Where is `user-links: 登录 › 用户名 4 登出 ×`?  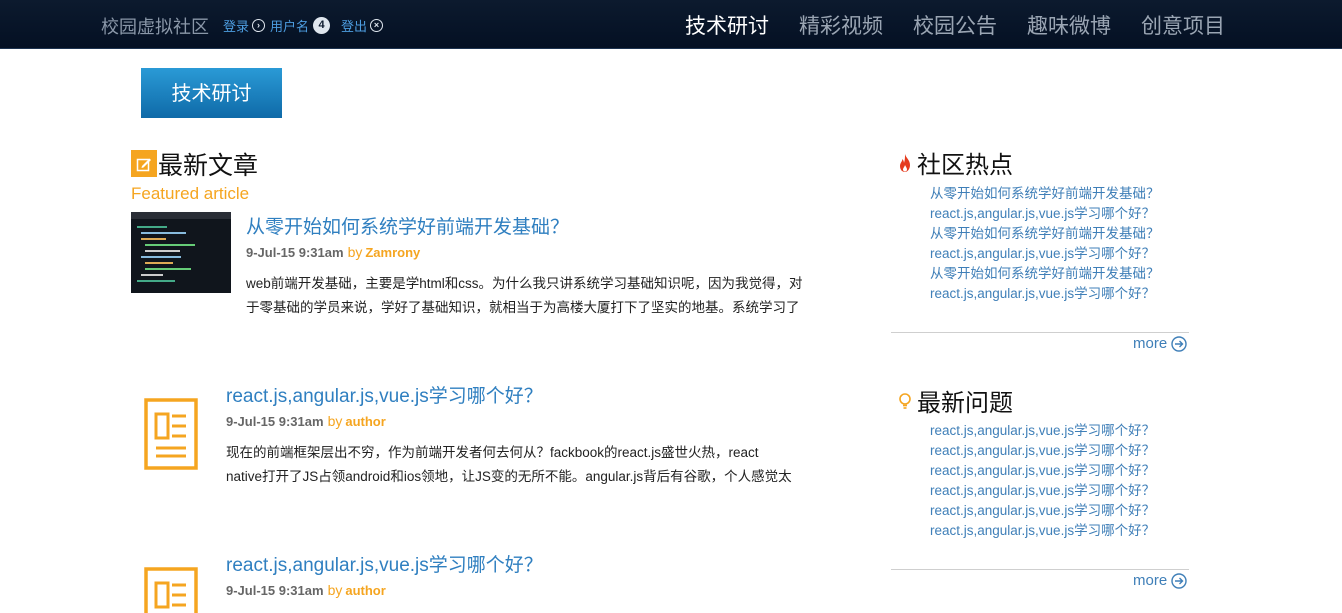 user-links: 登录 › 用户名 4 登出 × is located at coordinates (303, 25).